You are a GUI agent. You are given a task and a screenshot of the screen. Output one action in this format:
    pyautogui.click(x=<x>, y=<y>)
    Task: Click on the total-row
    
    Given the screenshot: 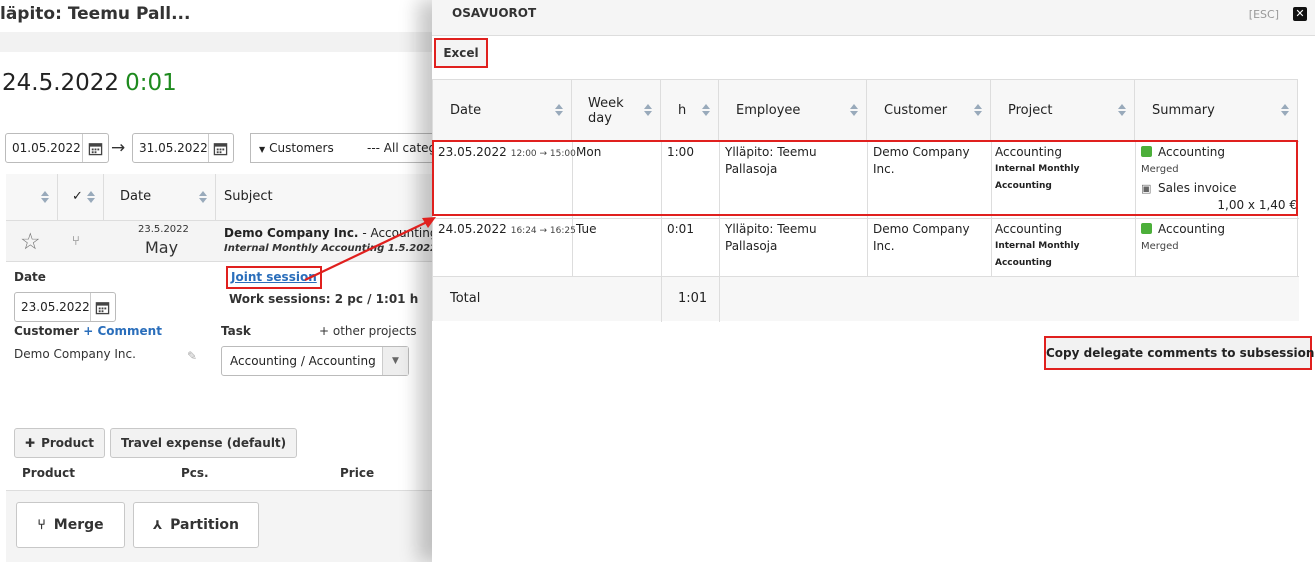 What is the action you would take?
    pyautogui.click(x=866, y=298)
    